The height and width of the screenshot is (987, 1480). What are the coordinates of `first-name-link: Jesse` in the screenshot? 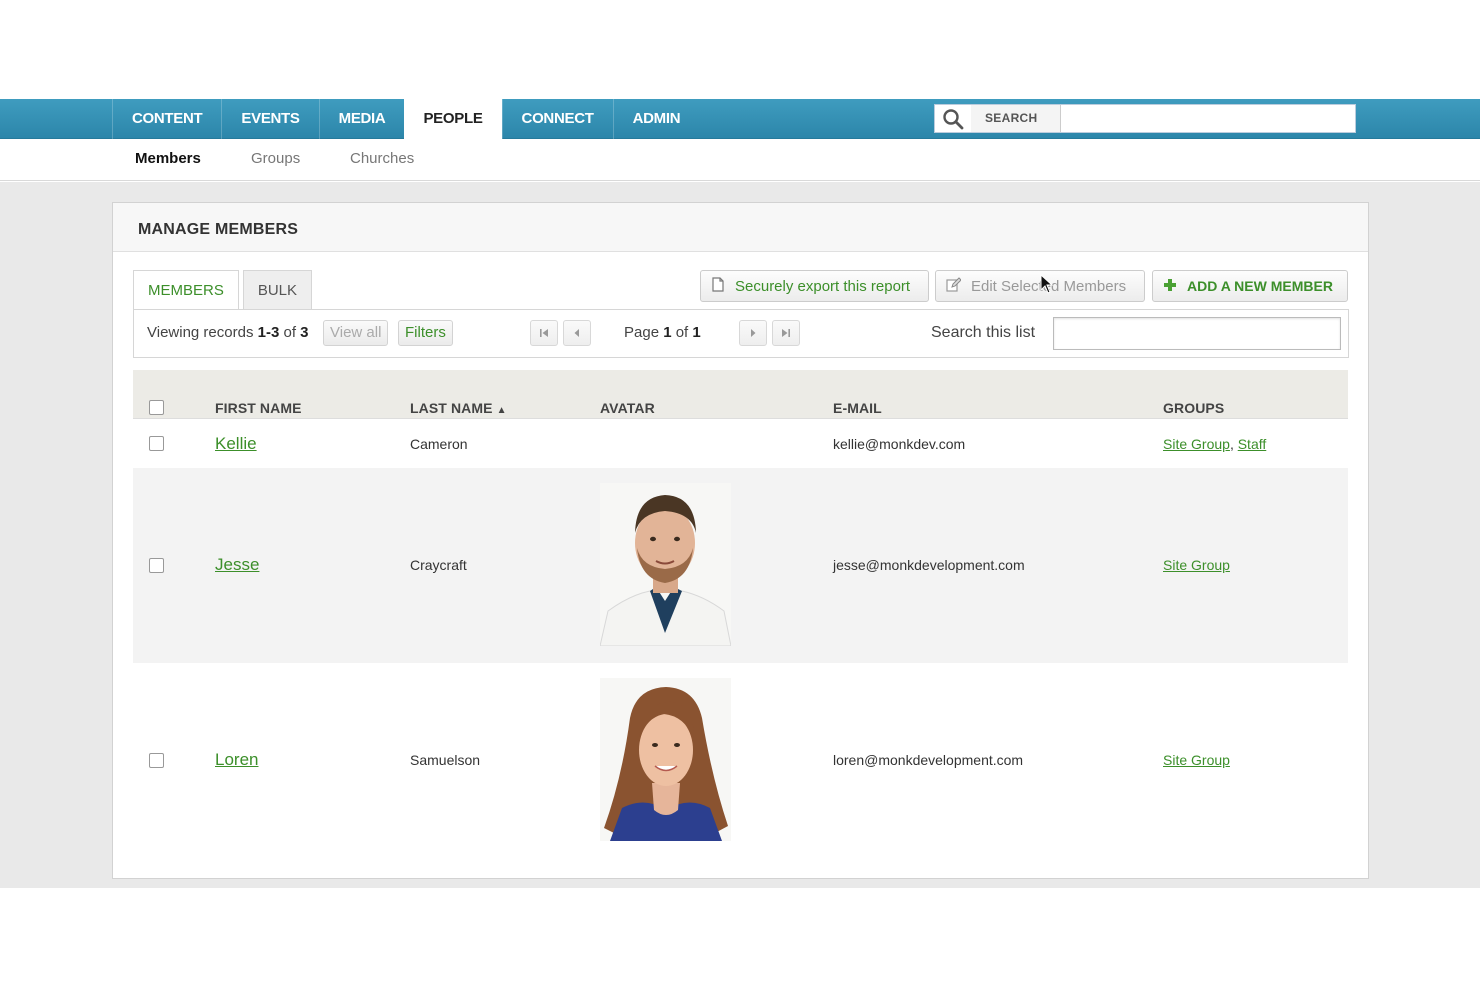 It's located at (237, 565).